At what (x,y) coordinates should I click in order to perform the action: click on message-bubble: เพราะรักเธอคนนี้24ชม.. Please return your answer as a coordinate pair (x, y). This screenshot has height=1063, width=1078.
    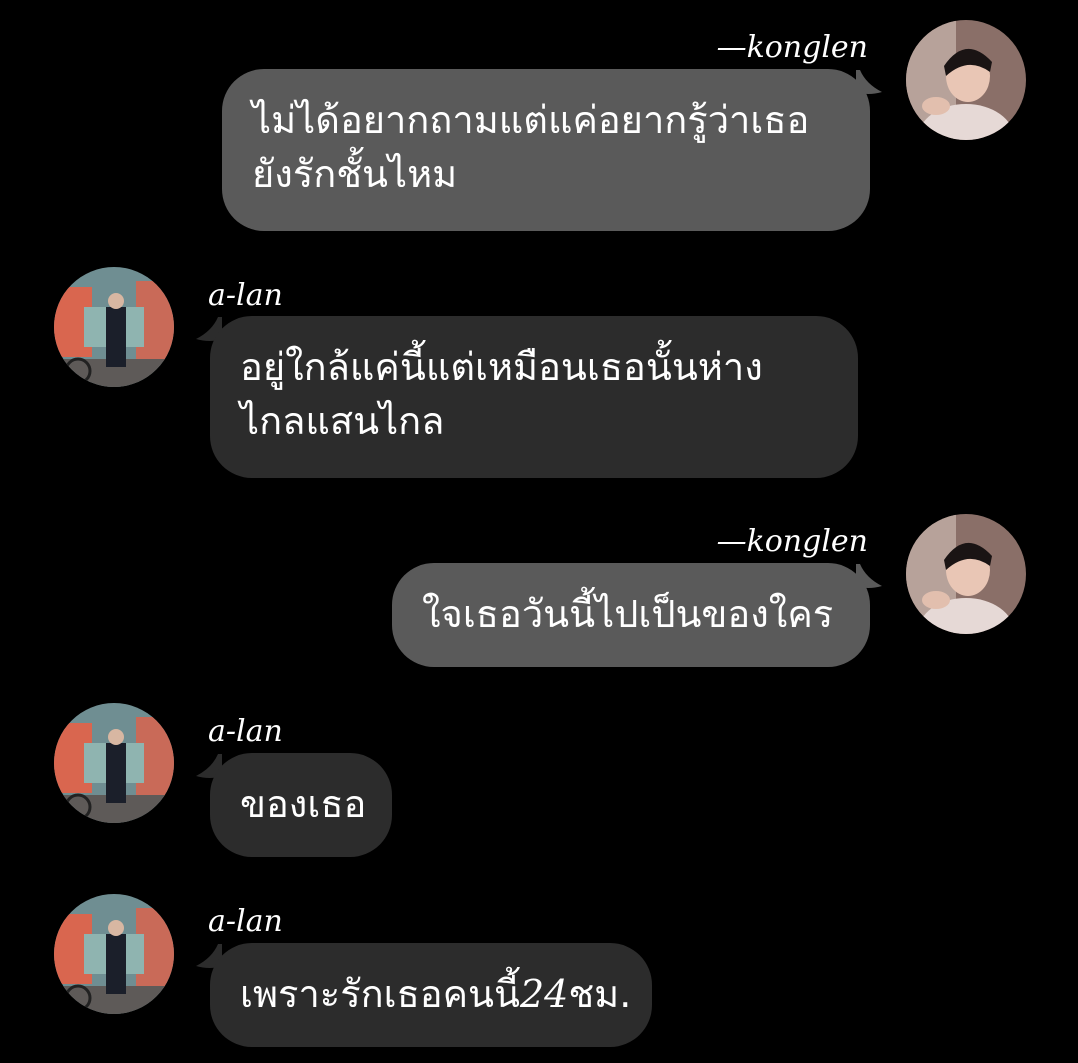
    Looking at the image, I should click on (431, 995).